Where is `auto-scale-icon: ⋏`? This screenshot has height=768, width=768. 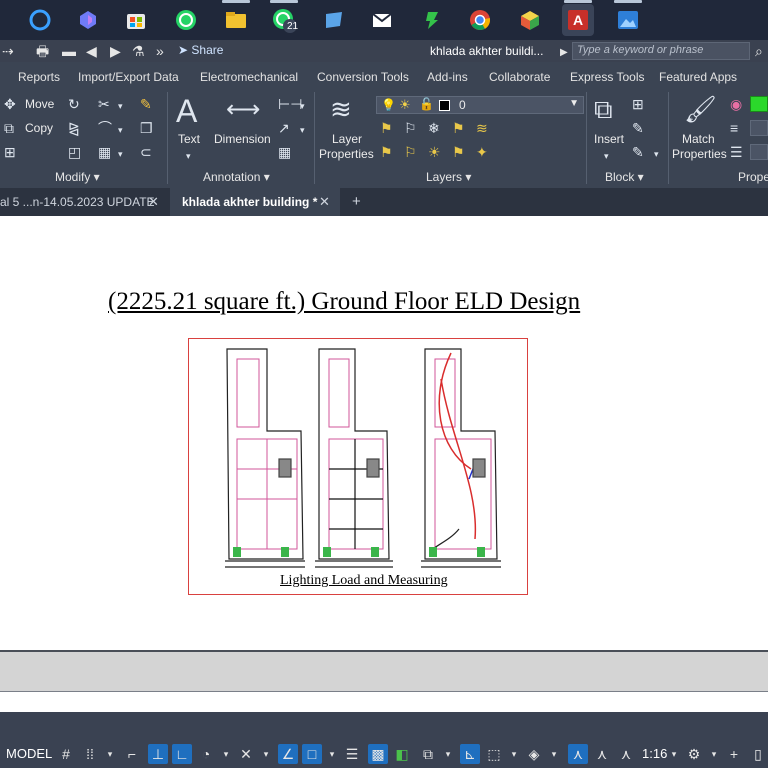
auto-scale-icon: ⋏ is located at coordinates (602, 754).